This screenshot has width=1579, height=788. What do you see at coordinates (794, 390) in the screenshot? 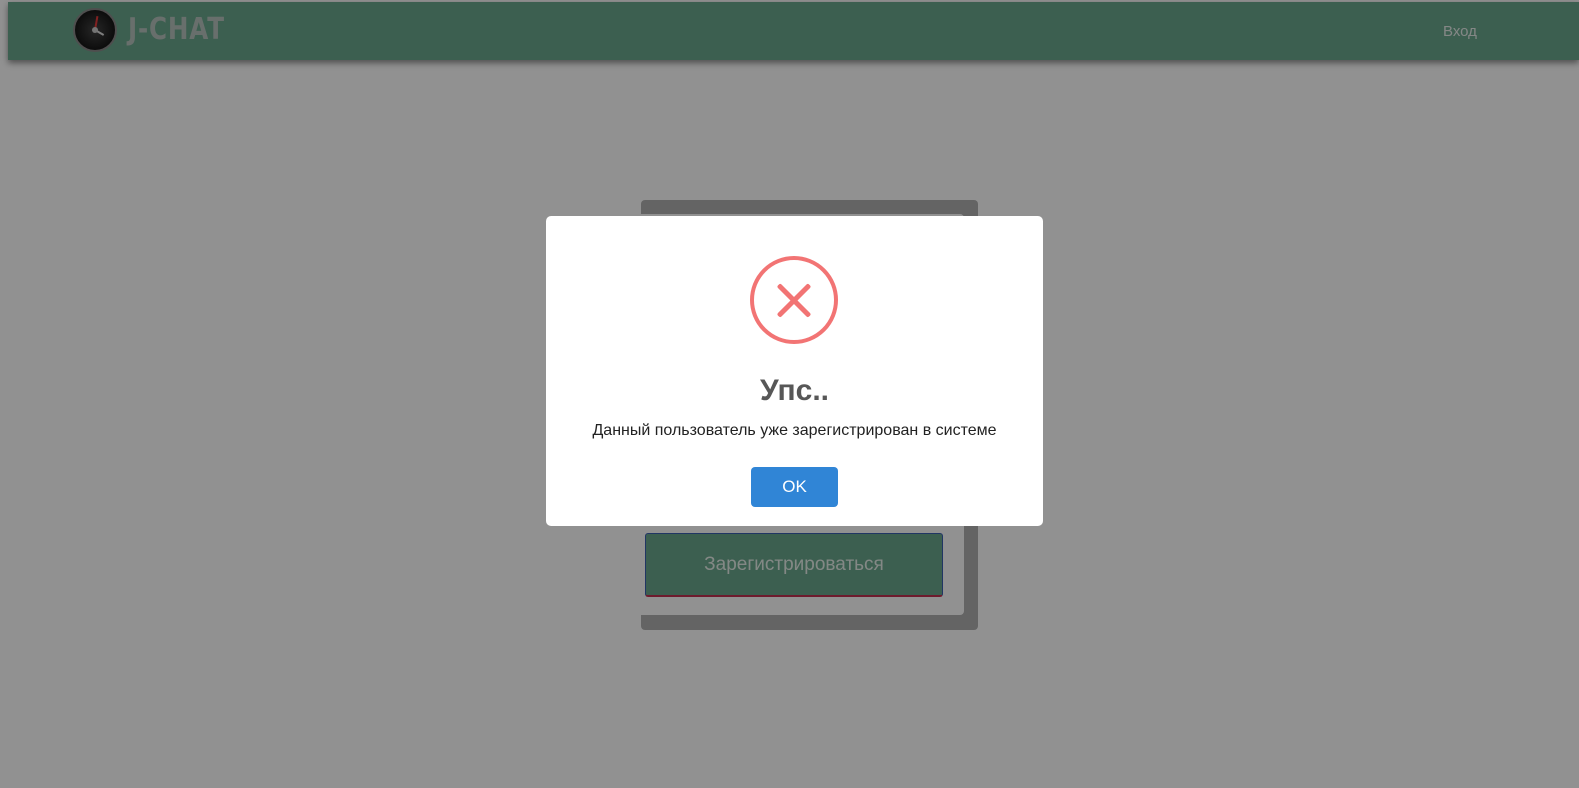
I see `dialog-title: Упс..` at bounding box center [794, 390].